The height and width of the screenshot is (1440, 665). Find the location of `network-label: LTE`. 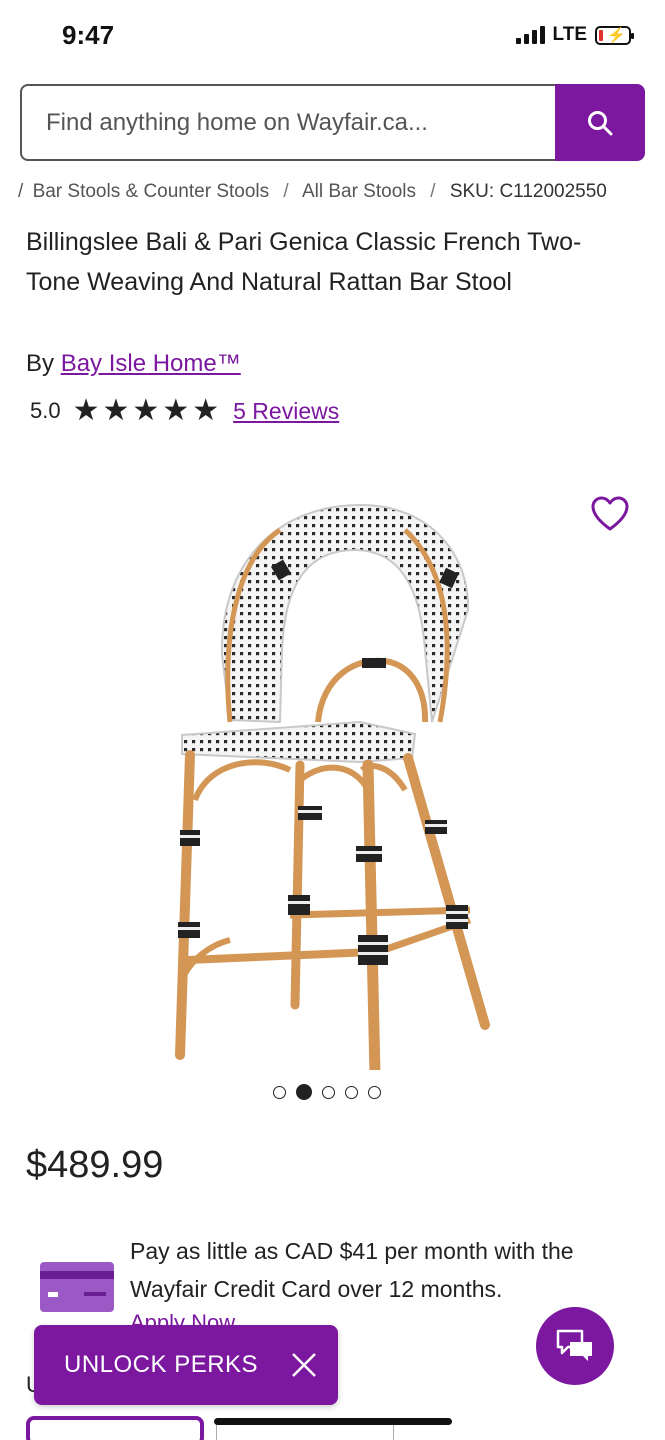

network-label: LTE is located at coordinates (569, 34).